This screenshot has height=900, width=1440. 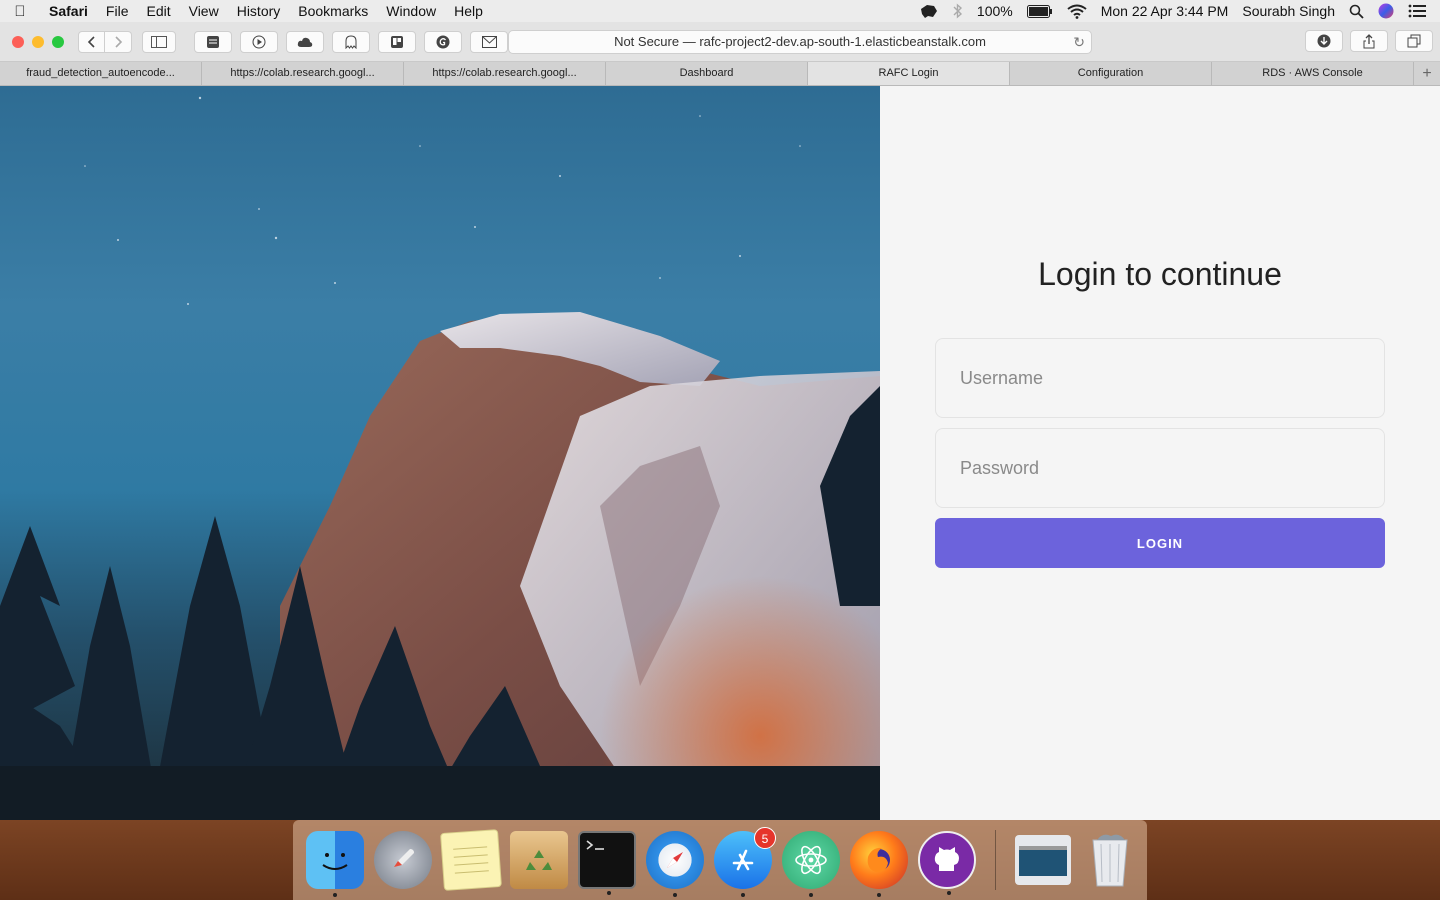 I want to click on terminal-running-indicator, so click(x=609, y=893).